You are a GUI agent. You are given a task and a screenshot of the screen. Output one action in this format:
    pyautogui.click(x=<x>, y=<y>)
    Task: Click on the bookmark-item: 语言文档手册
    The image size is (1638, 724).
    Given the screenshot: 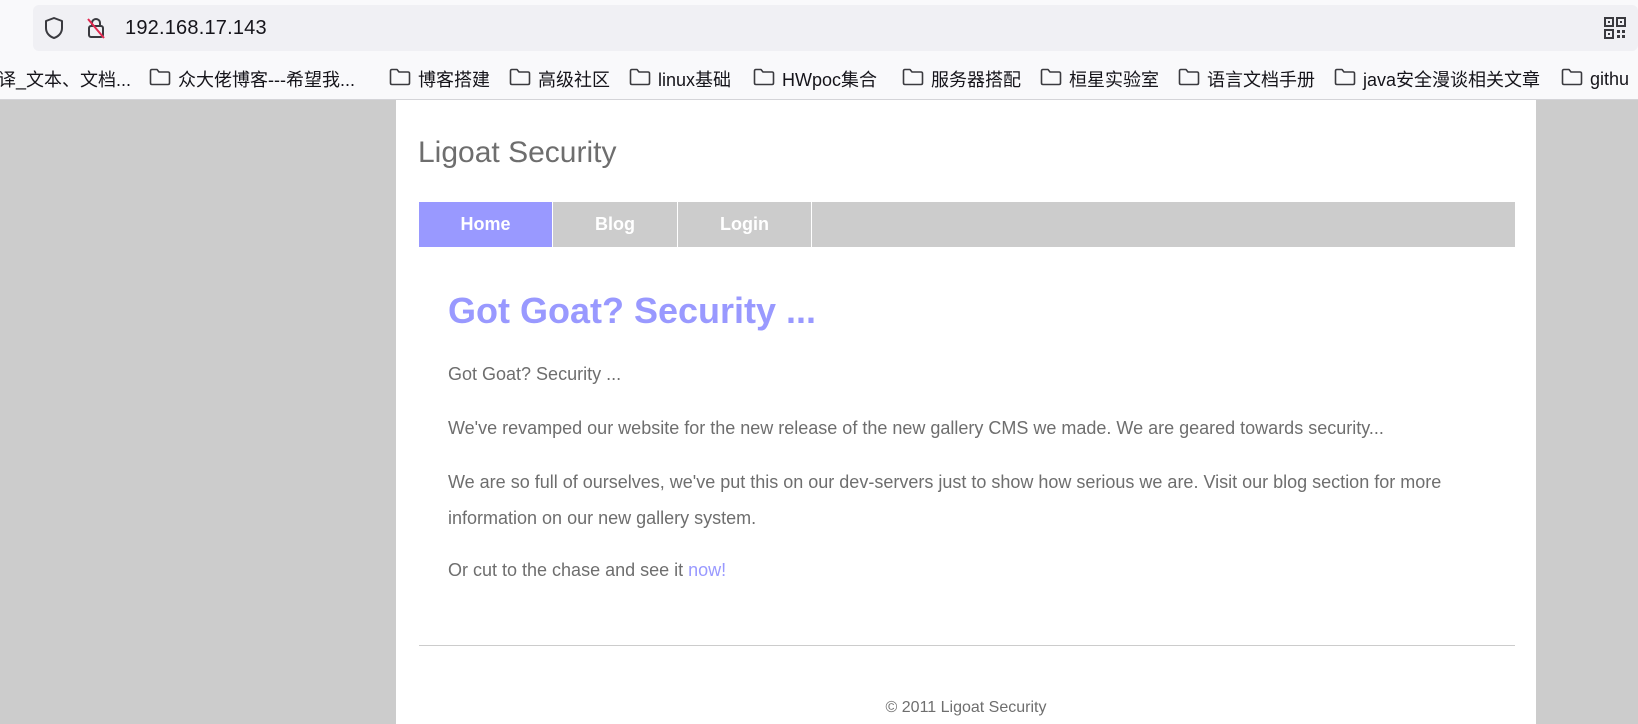 What is the action you would take?
    pyautogui.click(x=1246, y=79)
    